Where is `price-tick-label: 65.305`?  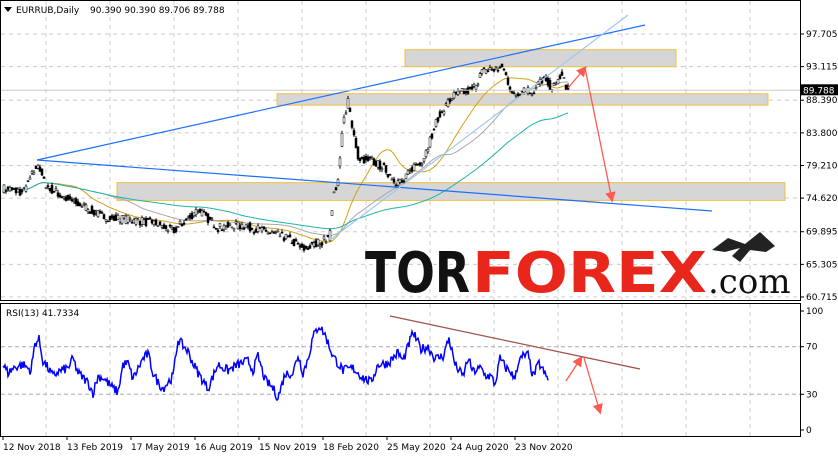 price-tick-label: 65.305 is located at coordinates (822, 265).